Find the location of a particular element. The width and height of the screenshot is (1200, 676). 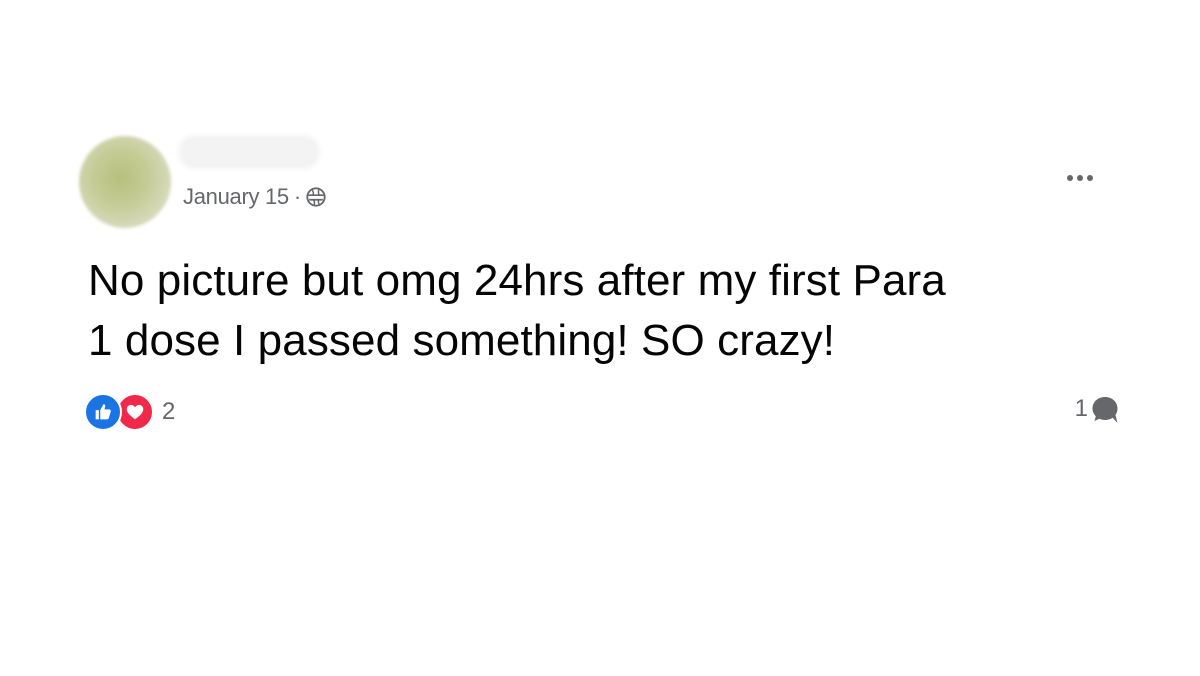

comment-icon is located at coordinates (1105, 410).